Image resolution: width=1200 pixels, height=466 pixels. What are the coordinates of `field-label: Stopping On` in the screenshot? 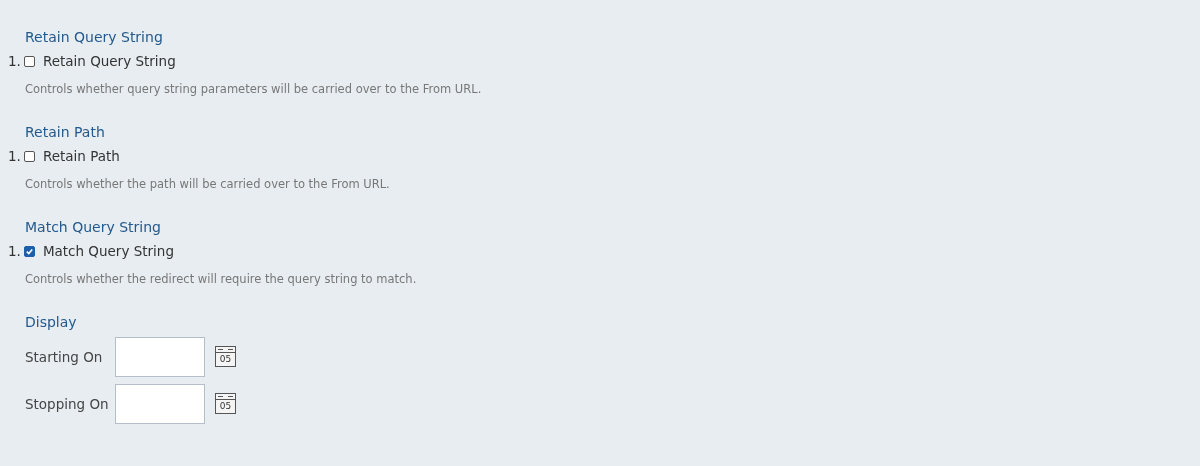 It's located at (67, 403).